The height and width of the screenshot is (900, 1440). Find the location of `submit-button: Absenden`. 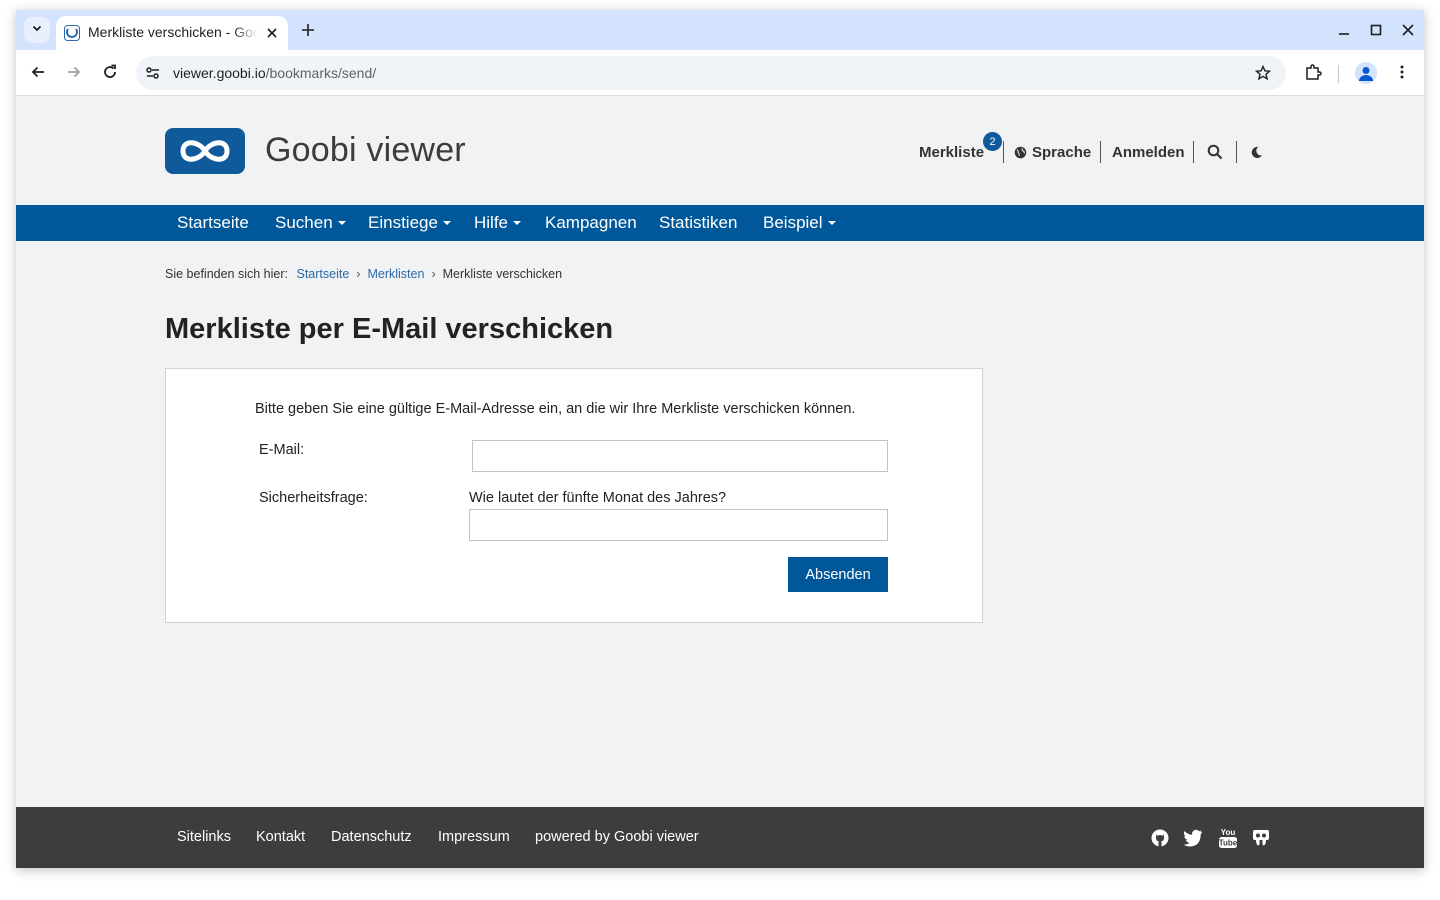

submit-button: Absenden is located at coordinates (838, 574).